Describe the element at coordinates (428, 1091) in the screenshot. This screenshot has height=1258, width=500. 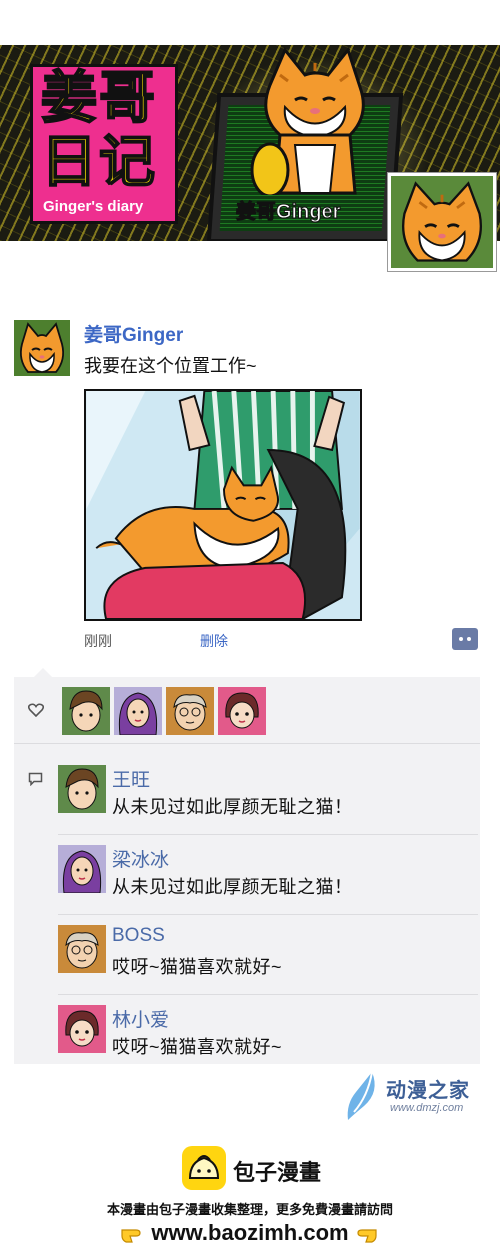
I see `dmzj-brand: 动漫之家` at that location.